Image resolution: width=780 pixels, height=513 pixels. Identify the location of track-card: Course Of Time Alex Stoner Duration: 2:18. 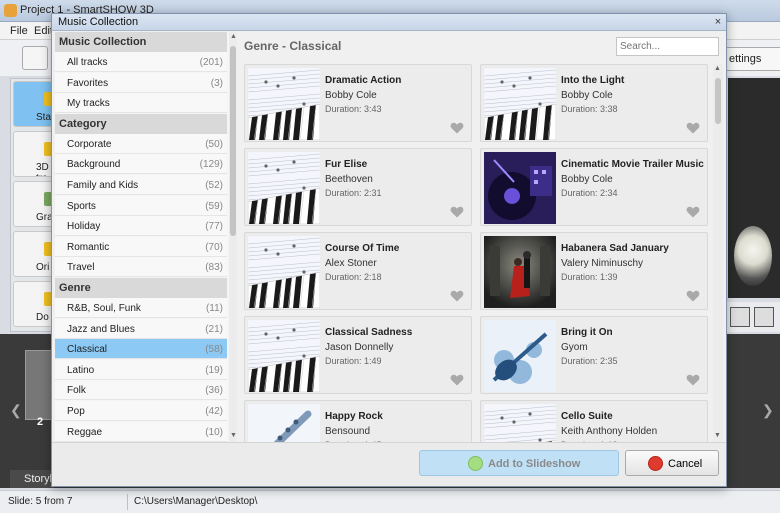
(358, 271).